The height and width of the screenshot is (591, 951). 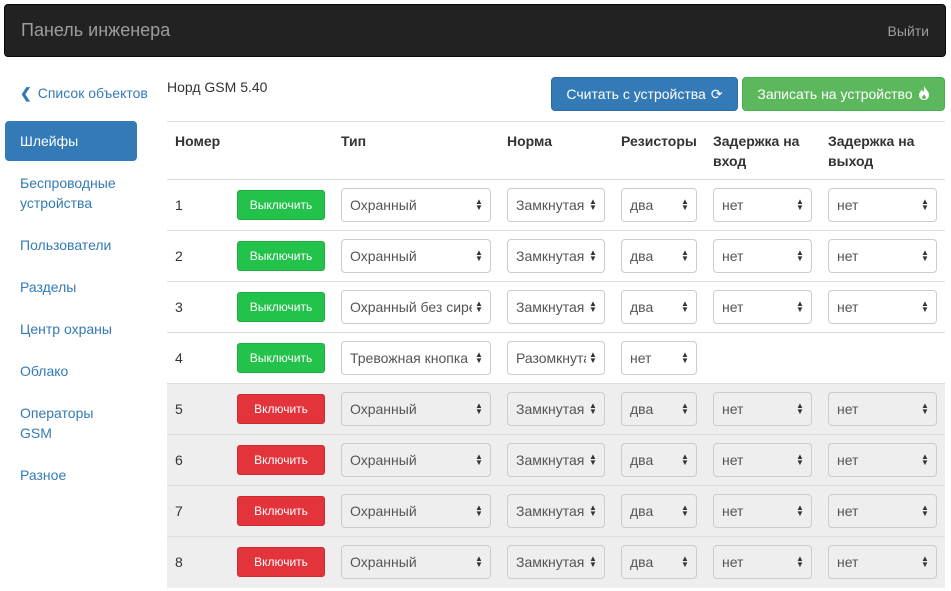 What do you see at coordinates (762, 358) in the screenshot?
I see `empty-cell` at bounding box center [762, 358].